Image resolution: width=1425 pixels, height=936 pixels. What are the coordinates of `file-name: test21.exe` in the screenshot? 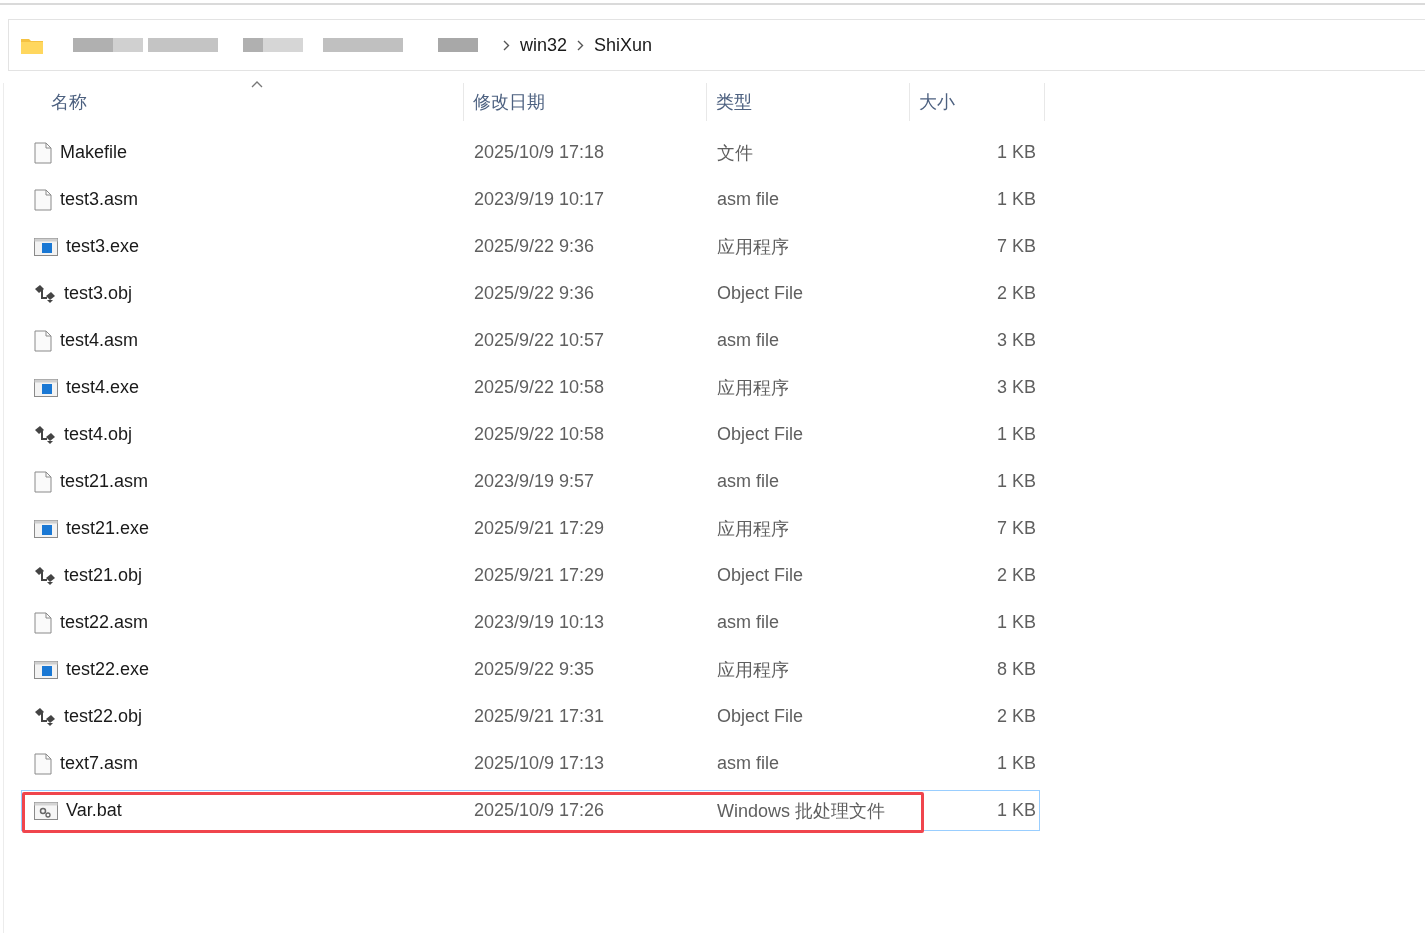 It's located at (108, 528).